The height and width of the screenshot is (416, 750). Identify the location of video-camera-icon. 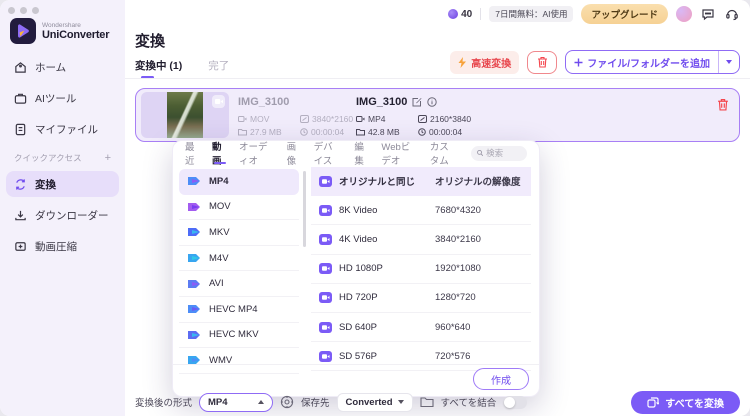
(218, 101).